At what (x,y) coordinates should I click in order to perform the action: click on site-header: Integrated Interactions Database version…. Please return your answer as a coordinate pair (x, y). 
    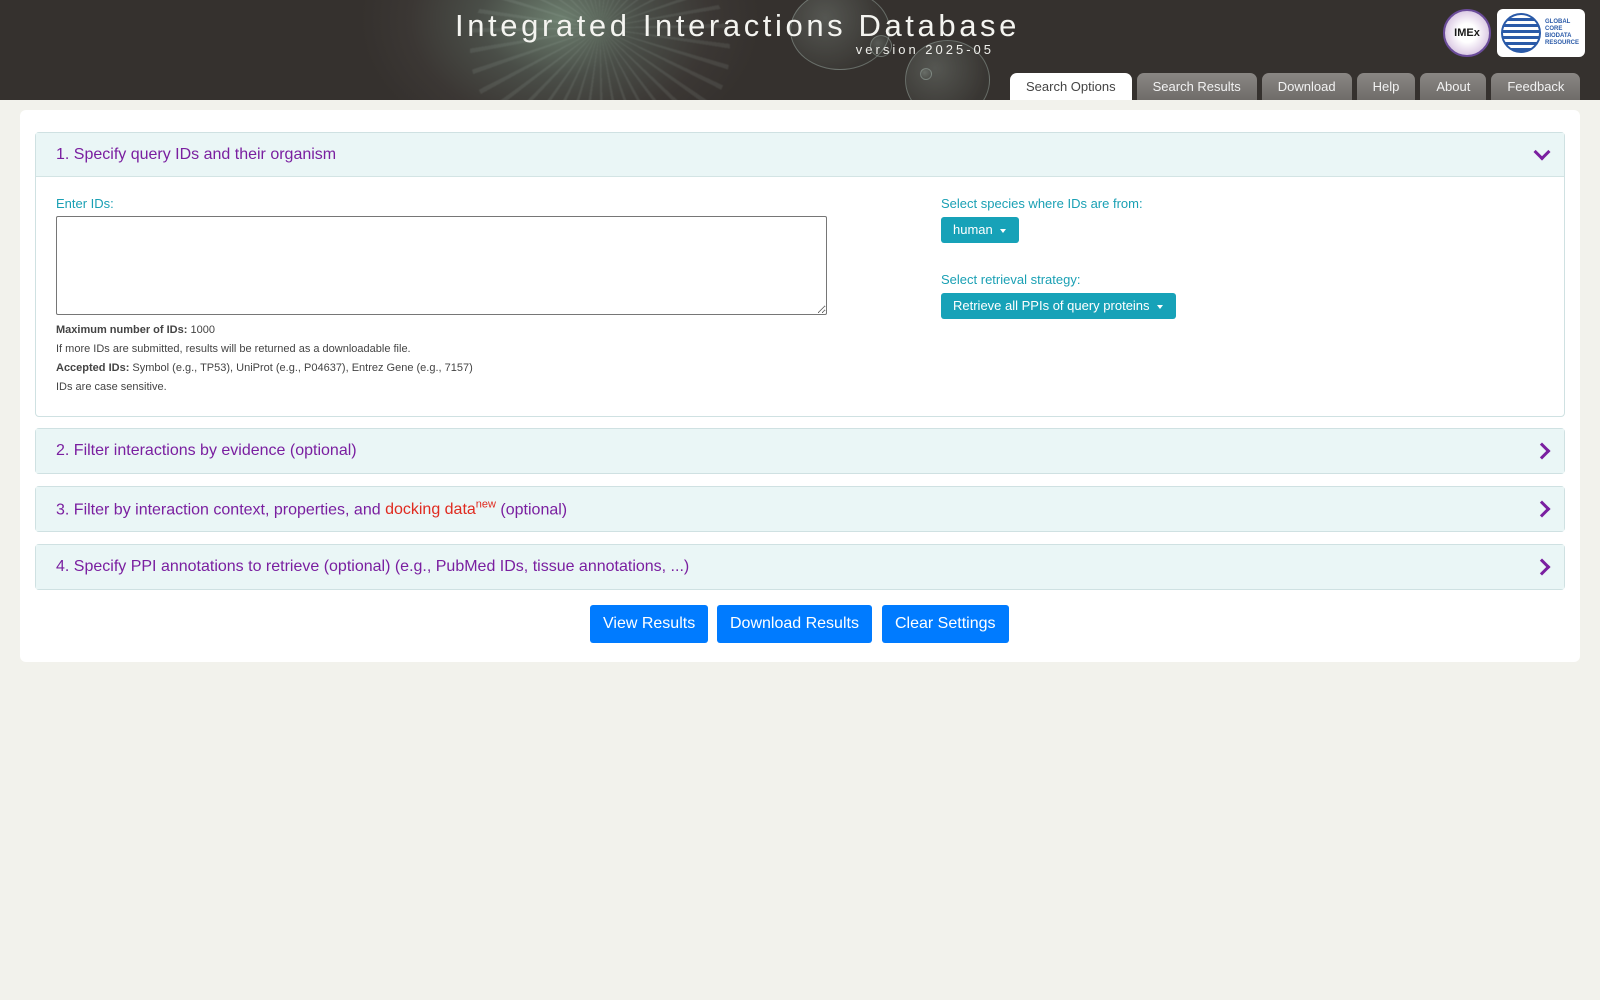
    Looking at the image, I should click on (800, 50).